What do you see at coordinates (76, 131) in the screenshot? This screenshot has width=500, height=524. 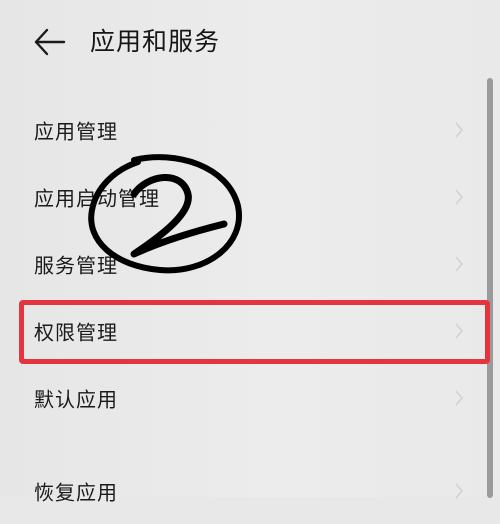 I see `menu-item-label: 应用管理` at bounding box center [76, 131].